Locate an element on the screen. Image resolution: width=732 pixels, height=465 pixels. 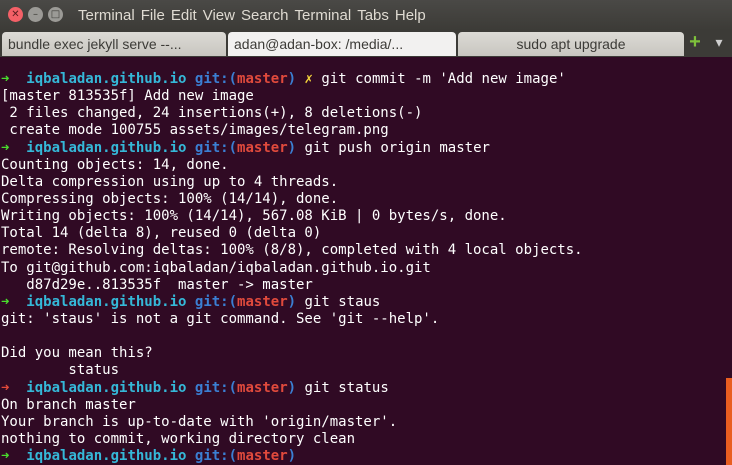
tab-apt-upgrade: sudo apt upgrade is located at coordinates (571, 44).